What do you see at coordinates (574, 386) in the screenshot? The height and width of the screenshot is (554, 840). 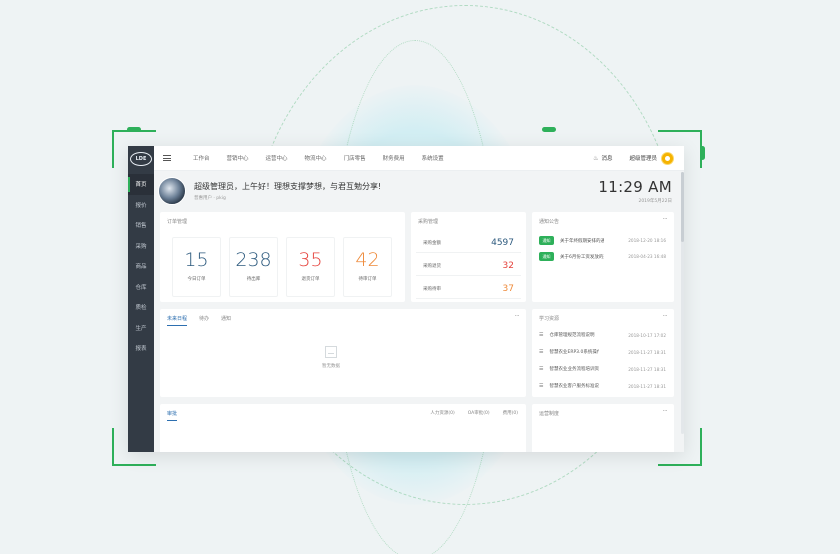 I see `study-text: 智慧农业客户服务标准说明` at bounding box center [574, 386].